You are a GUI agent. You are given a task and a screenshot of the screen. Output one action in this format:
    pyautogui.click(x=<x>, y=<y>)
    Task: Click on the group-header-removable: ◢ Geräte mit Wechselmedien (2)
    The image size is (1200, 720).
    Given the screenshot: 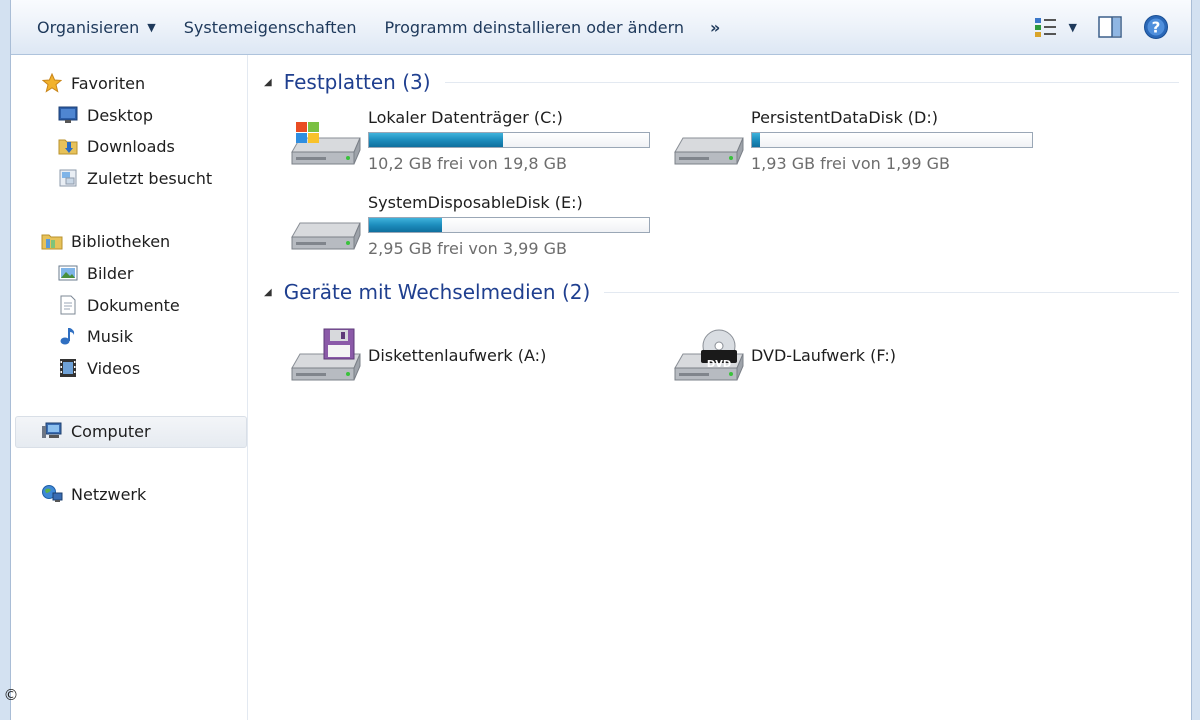 What is the action you would take?
    pyautogui.click(x=721, y=292)
    